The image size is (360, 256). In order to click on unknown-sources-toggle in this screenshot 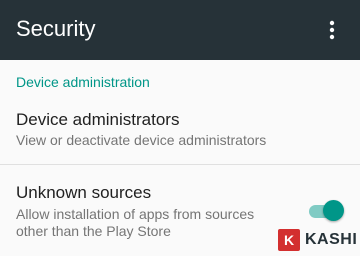, I will do `click(325, 211)`.